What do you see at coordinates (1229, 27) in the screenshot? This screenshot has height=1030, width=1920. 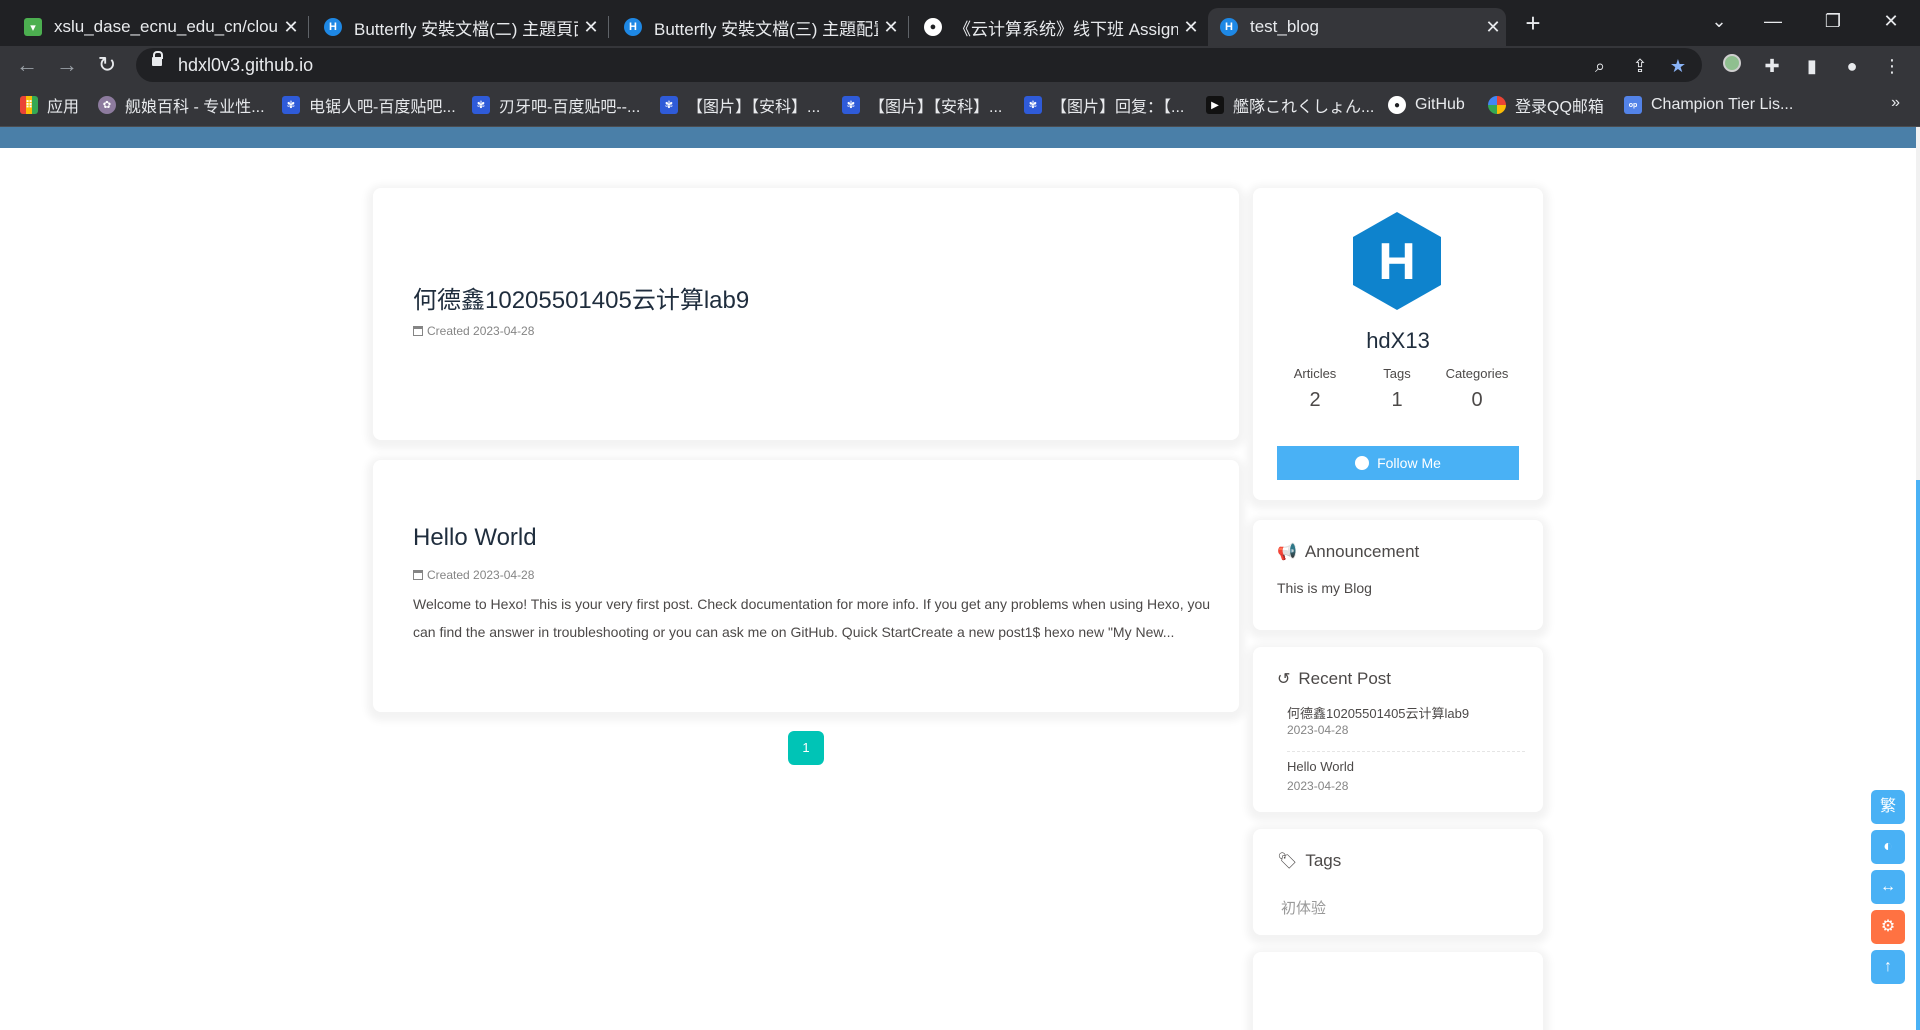 I see `hexo-icon: H` at bounding box center [1229, 27].